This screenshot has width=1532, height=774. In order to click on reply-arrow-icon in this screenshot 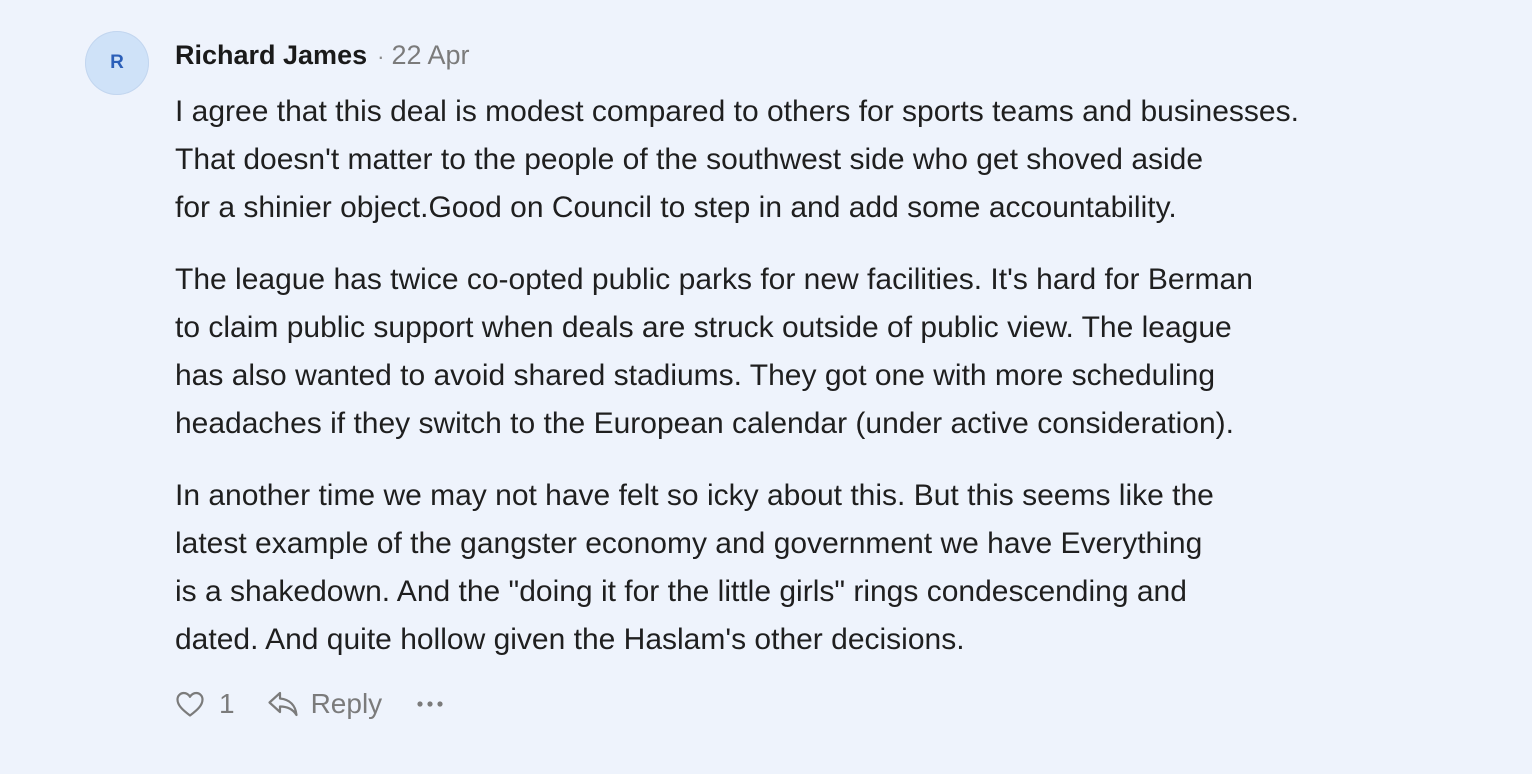, I will do `click(283, 704)`.